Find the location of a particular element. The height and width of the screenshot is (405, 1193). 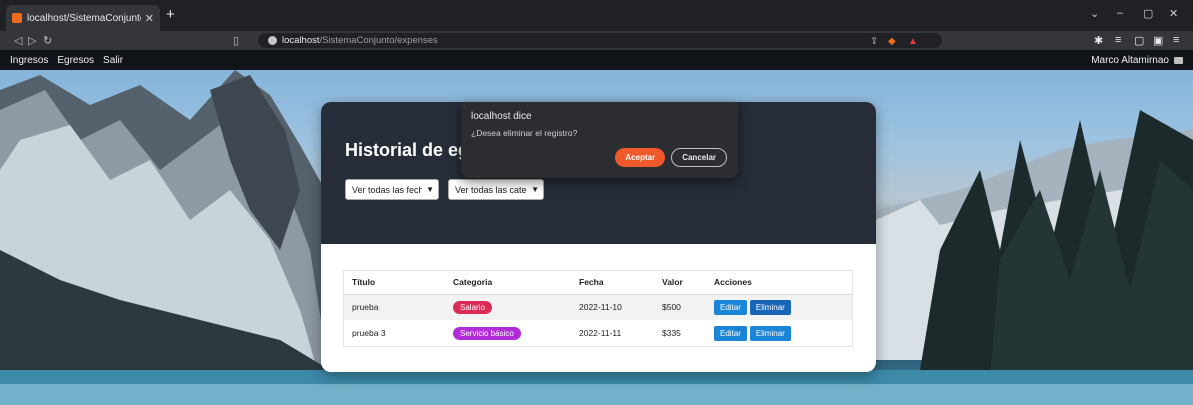

category-filter-value: Ver todas las categ is located at coordinates (491, 189).